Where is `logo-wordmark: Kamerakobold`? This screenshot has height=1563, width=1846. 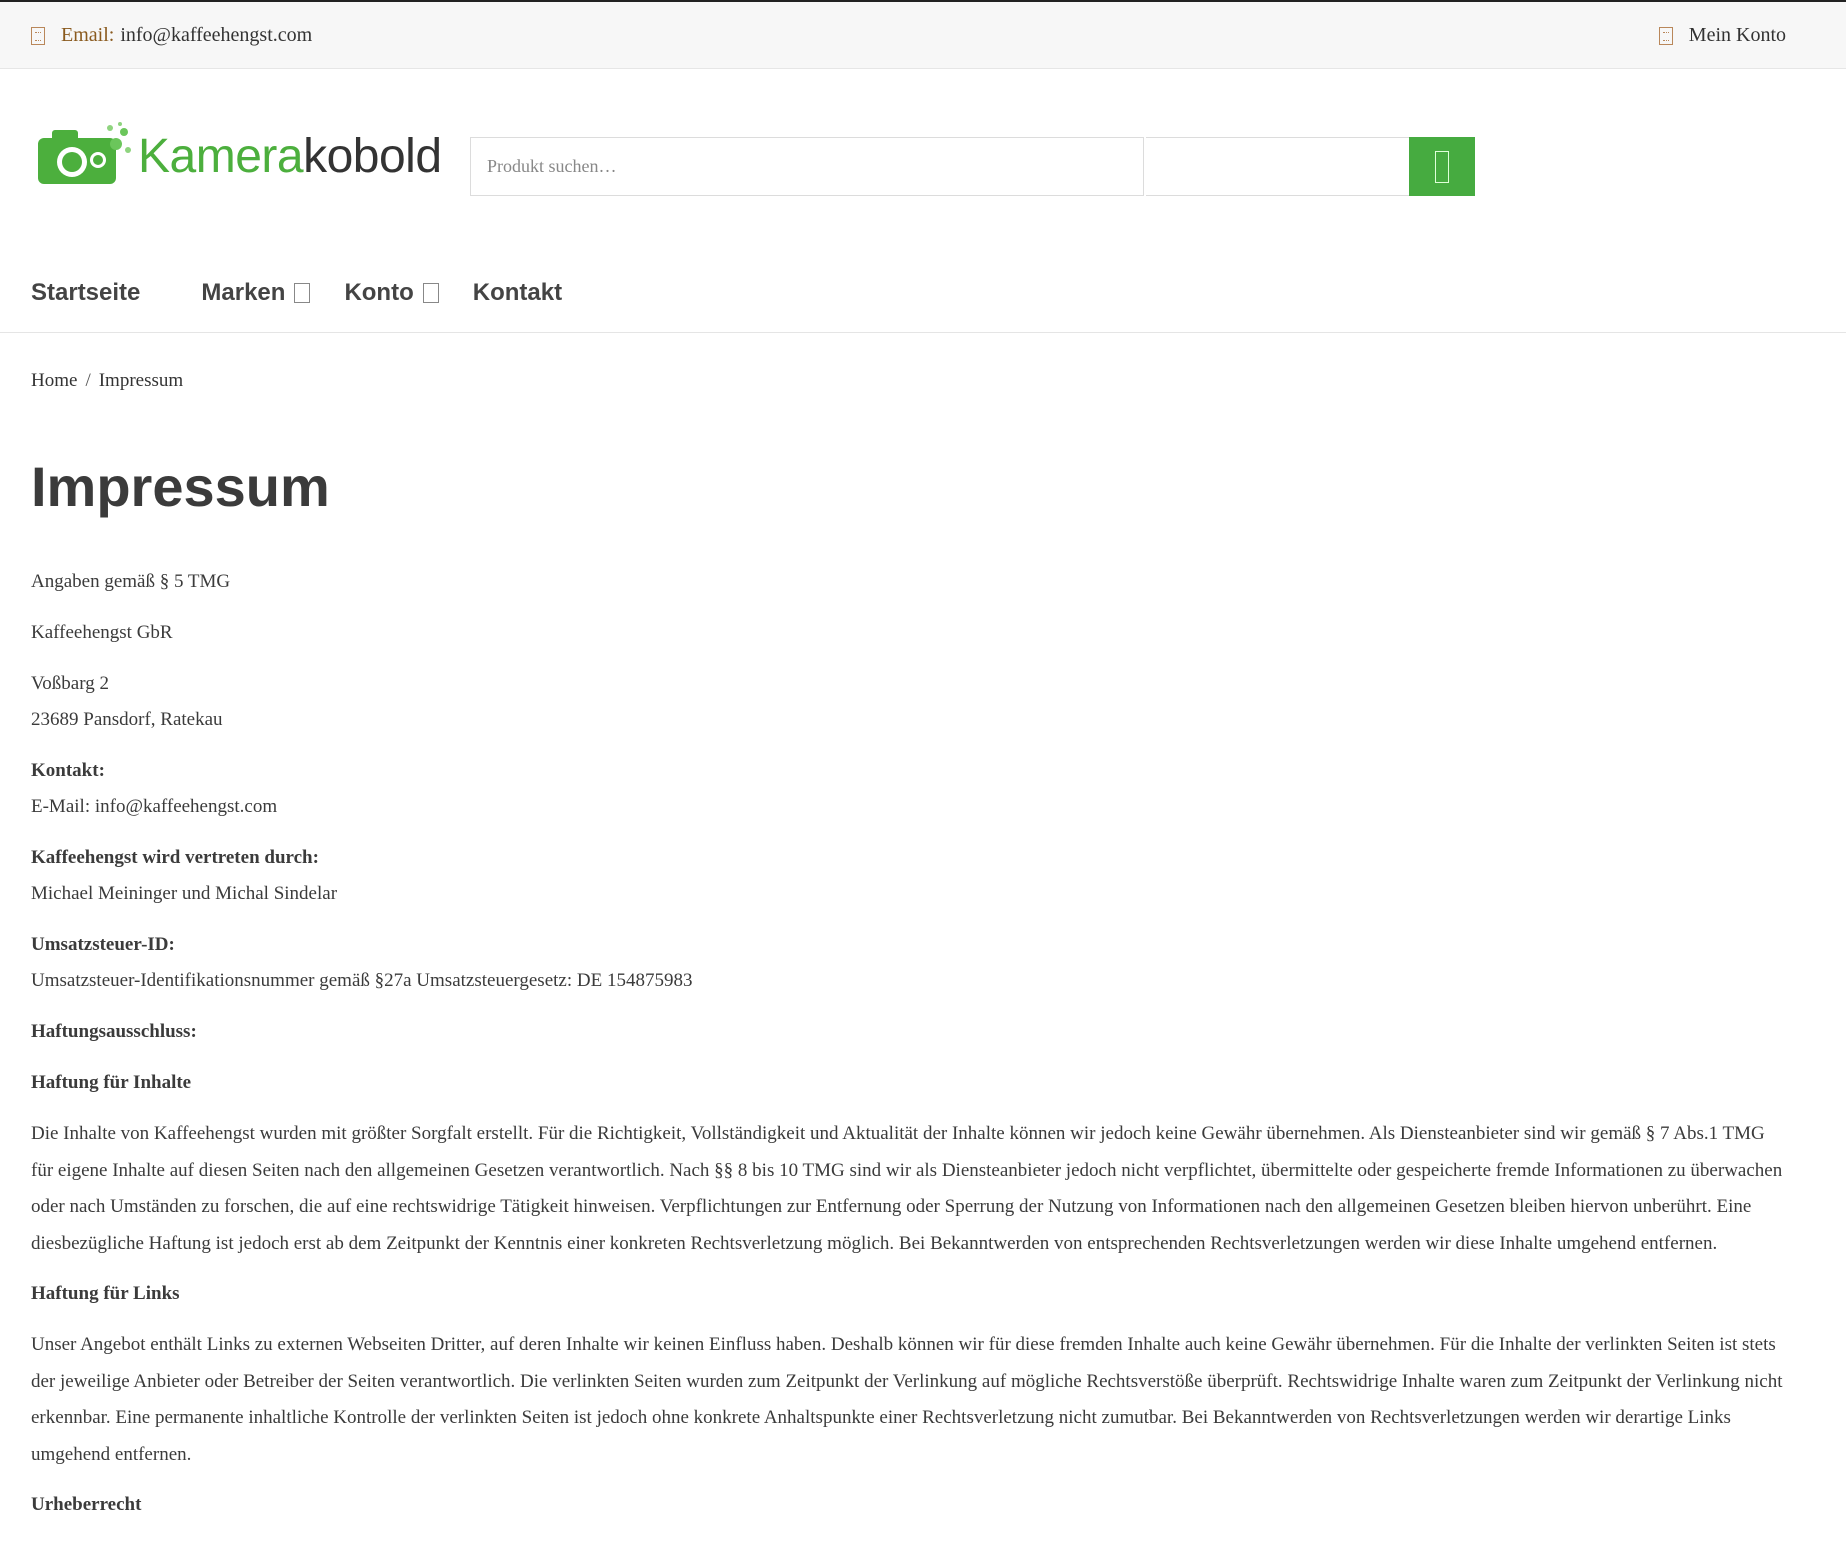
logo-wordmark: Kamerakobold is located at coordinates (290, 156).